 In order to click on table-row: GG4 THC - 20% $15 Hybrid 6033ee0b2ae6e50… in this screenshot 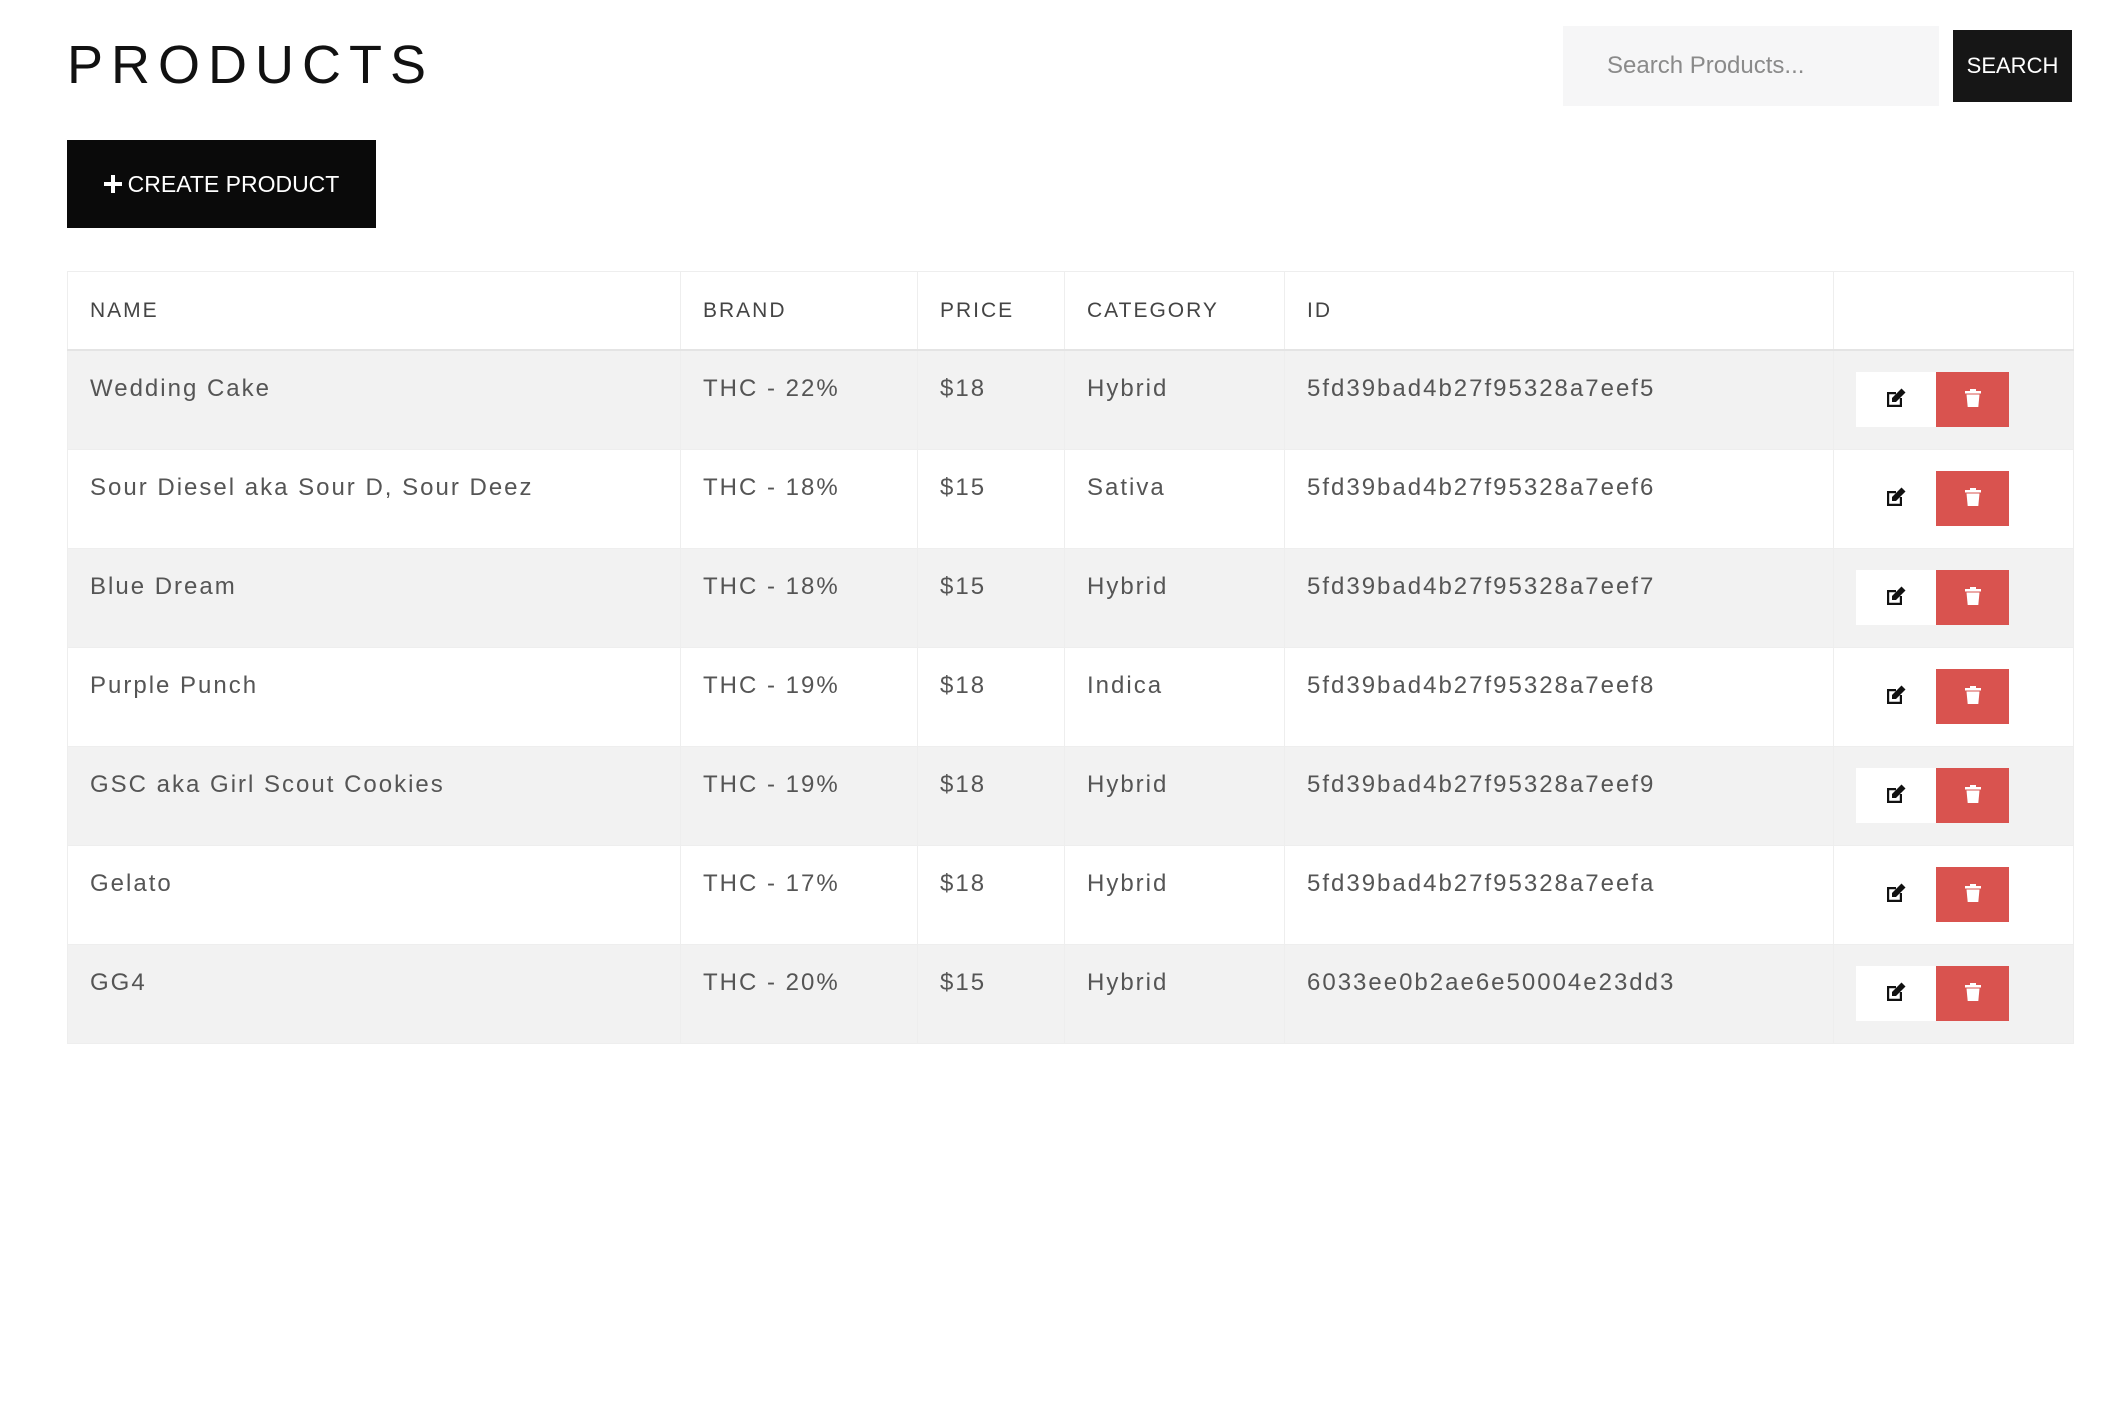, I will do `click(1070, 993)`.